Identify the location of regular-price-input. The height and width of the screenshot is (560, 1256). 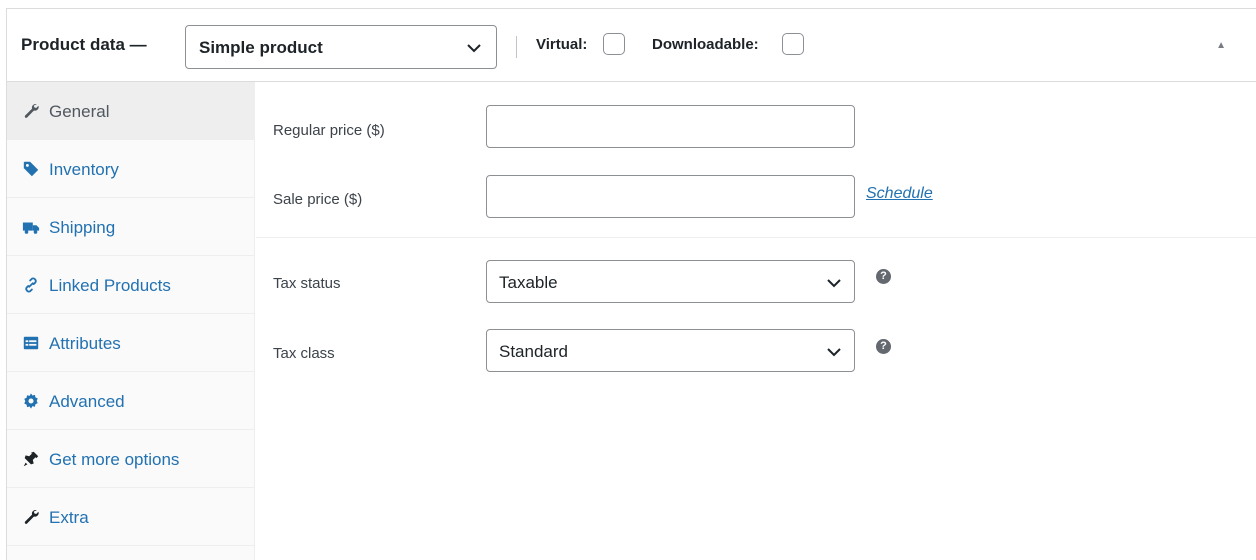
(670, 126).